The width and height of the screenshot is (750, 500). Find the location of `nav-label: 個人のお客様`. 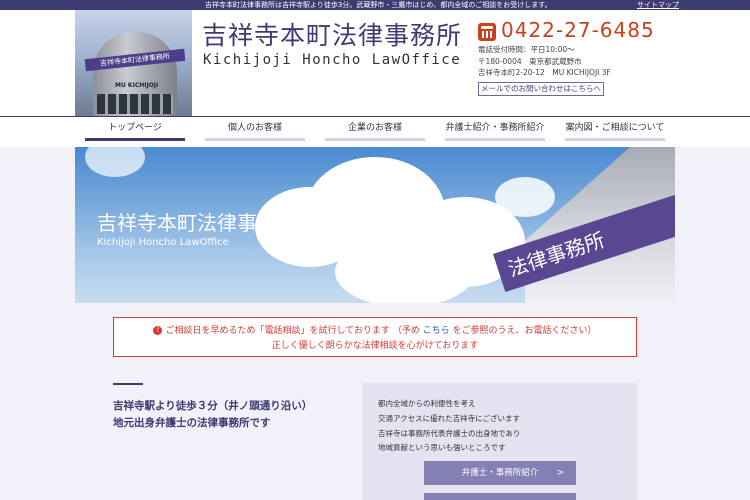

nav-label: 個人のお客様 is located at coordinates (254, 128).